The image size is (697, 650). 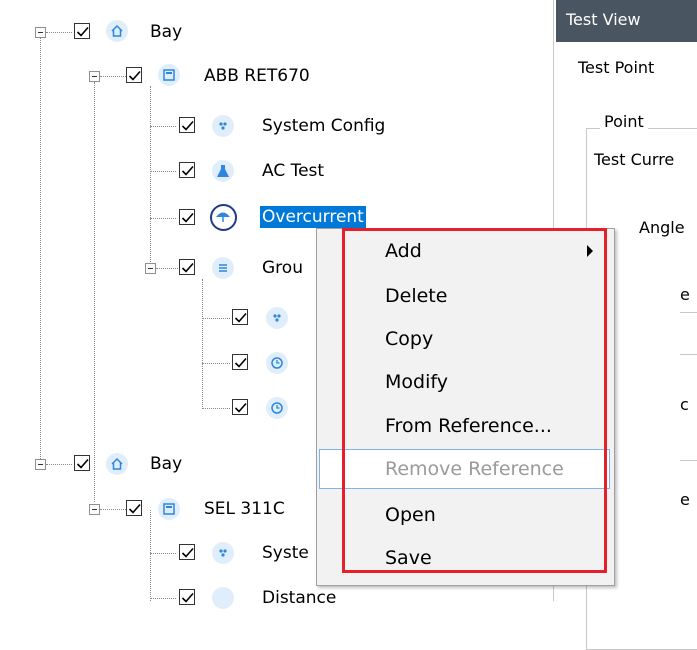 What do you see at coordinates (403, 251) in the screenshot?
I see `menu-item-label: Add` at bounding box center [403, 251].